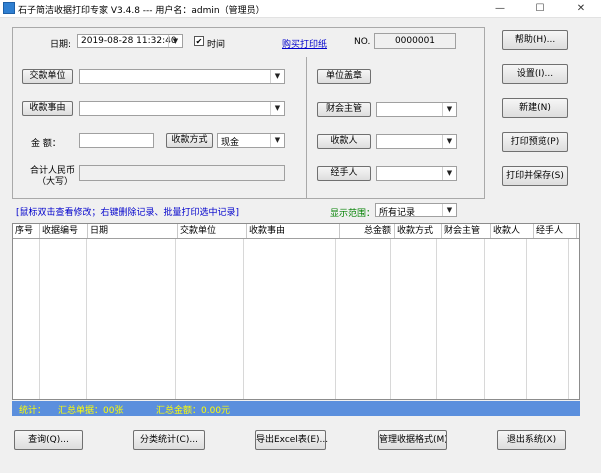 The image size is (601, 473). What do you see at coordinates (353, 214) in the screenshot?
I see `range-label: 显示范围：` at bounding box center [353, 214].